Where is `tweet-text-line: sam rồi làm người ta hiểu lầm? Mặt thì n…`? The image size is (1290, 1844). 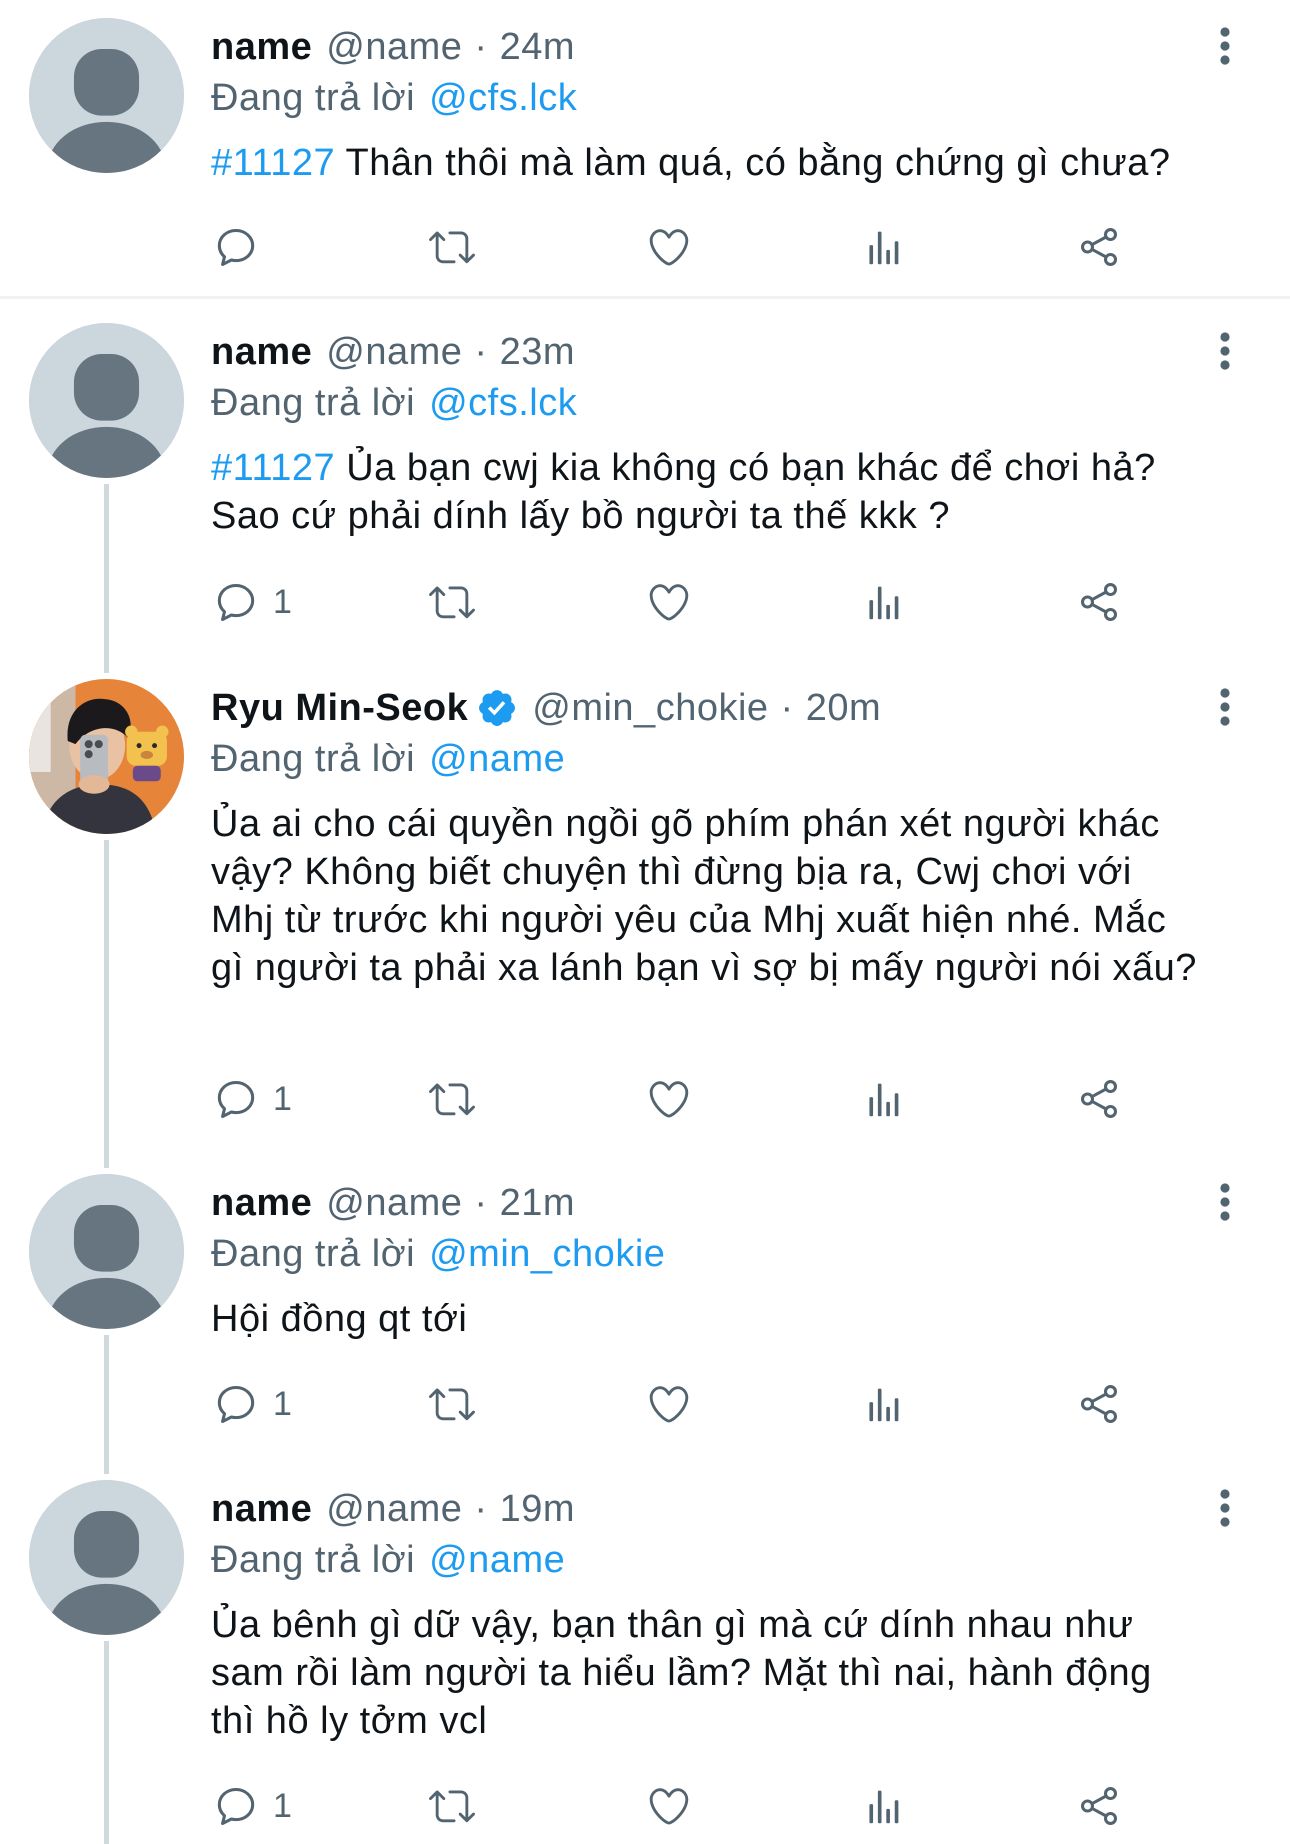
tweet-text-line: sam rồi làm người ta hiểu lầm? Mặt thì n… is located at coordinates (681, 1673).